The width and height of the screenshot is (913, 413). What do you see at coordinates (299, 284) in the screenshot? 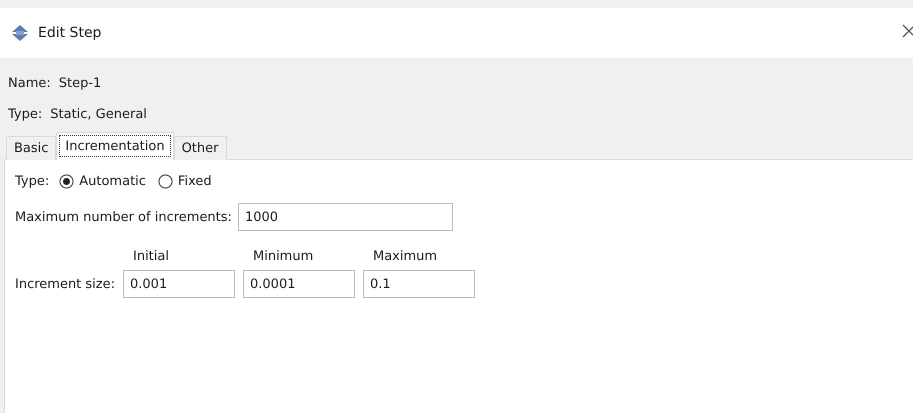
I see `increment-size-field: 0.0001` at bounding box center [299, 284].